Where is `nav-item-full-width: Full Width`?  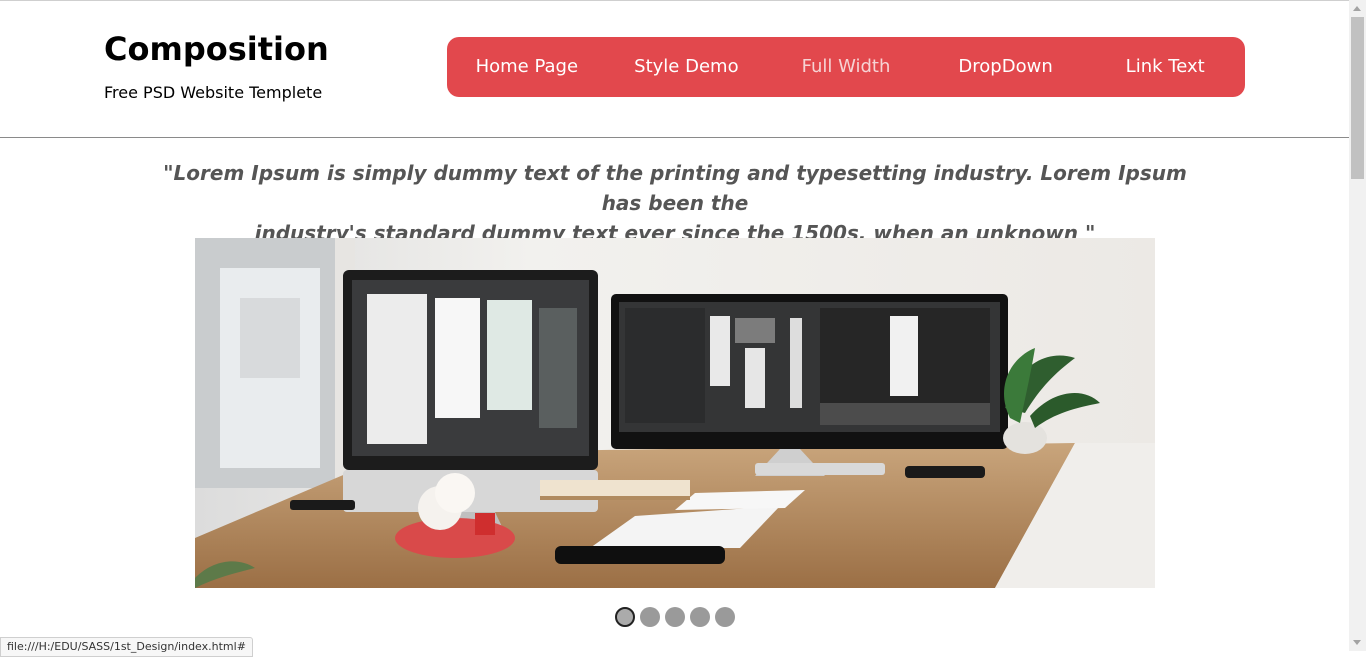 nav-item-full-width: Full Width is located at coordinates (846, 67).